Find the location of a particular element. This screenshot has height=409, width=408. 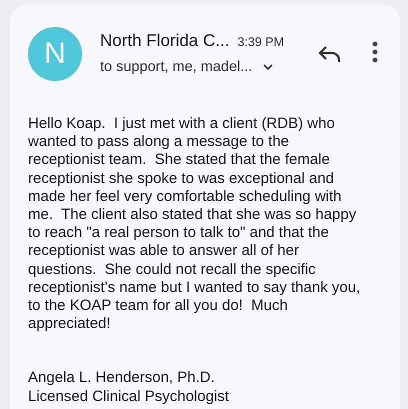

email-time: 3:39 PM is located at coordinates (260, 42).